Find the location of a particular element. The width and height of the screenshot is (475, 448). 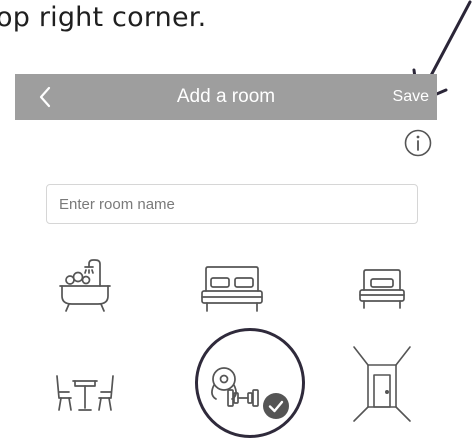

page-title: Add a room is located at coordinates (226, 96).